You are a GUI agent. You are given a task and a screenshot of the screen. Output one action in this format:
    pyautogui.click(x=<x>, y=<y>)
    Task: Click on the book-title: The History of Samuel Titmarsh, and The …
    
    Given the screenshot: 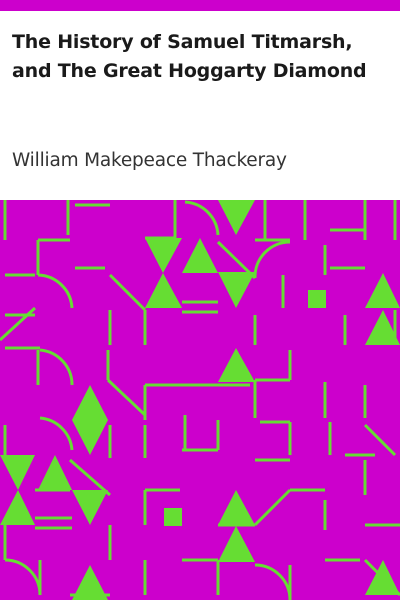 What is the action you would take?
    pyautogui.click(x=189, y=56)
    